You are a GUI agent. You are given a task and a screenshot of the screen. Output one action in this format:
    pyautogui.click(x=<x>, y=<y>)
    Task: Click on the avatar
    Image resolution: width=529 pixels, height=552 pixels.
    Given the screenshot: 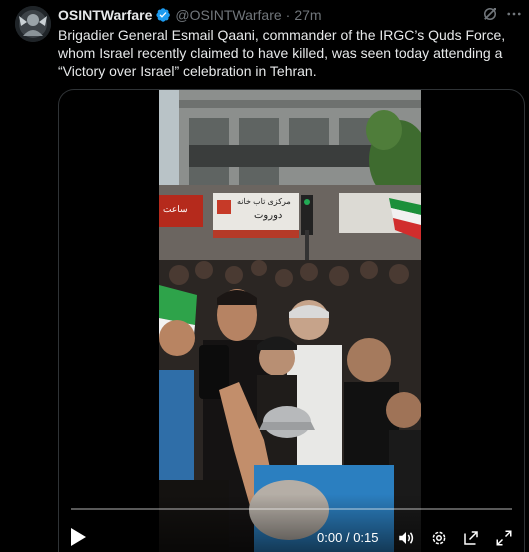 What is the action you would take?
    pyautogui.click(x=33, y=24)
    